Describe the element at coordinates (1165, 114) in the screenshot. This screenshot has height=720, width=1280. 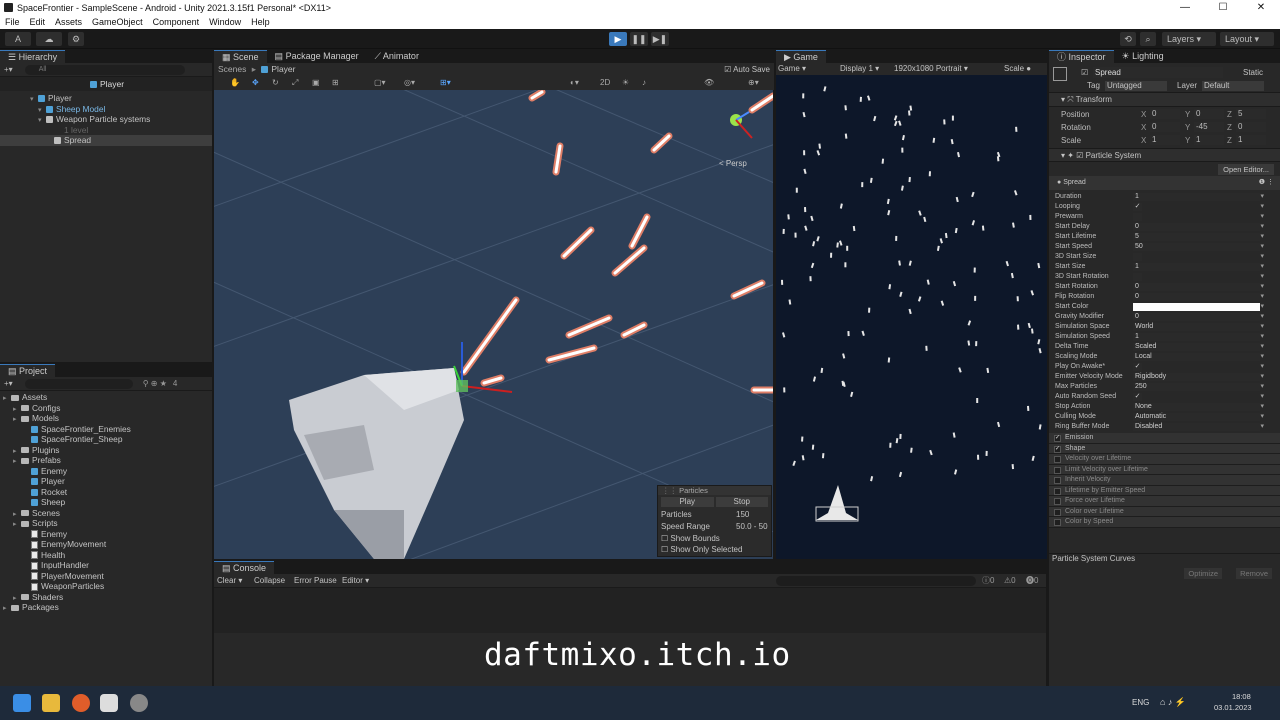
I see `transform-x-field: 0` at that location.